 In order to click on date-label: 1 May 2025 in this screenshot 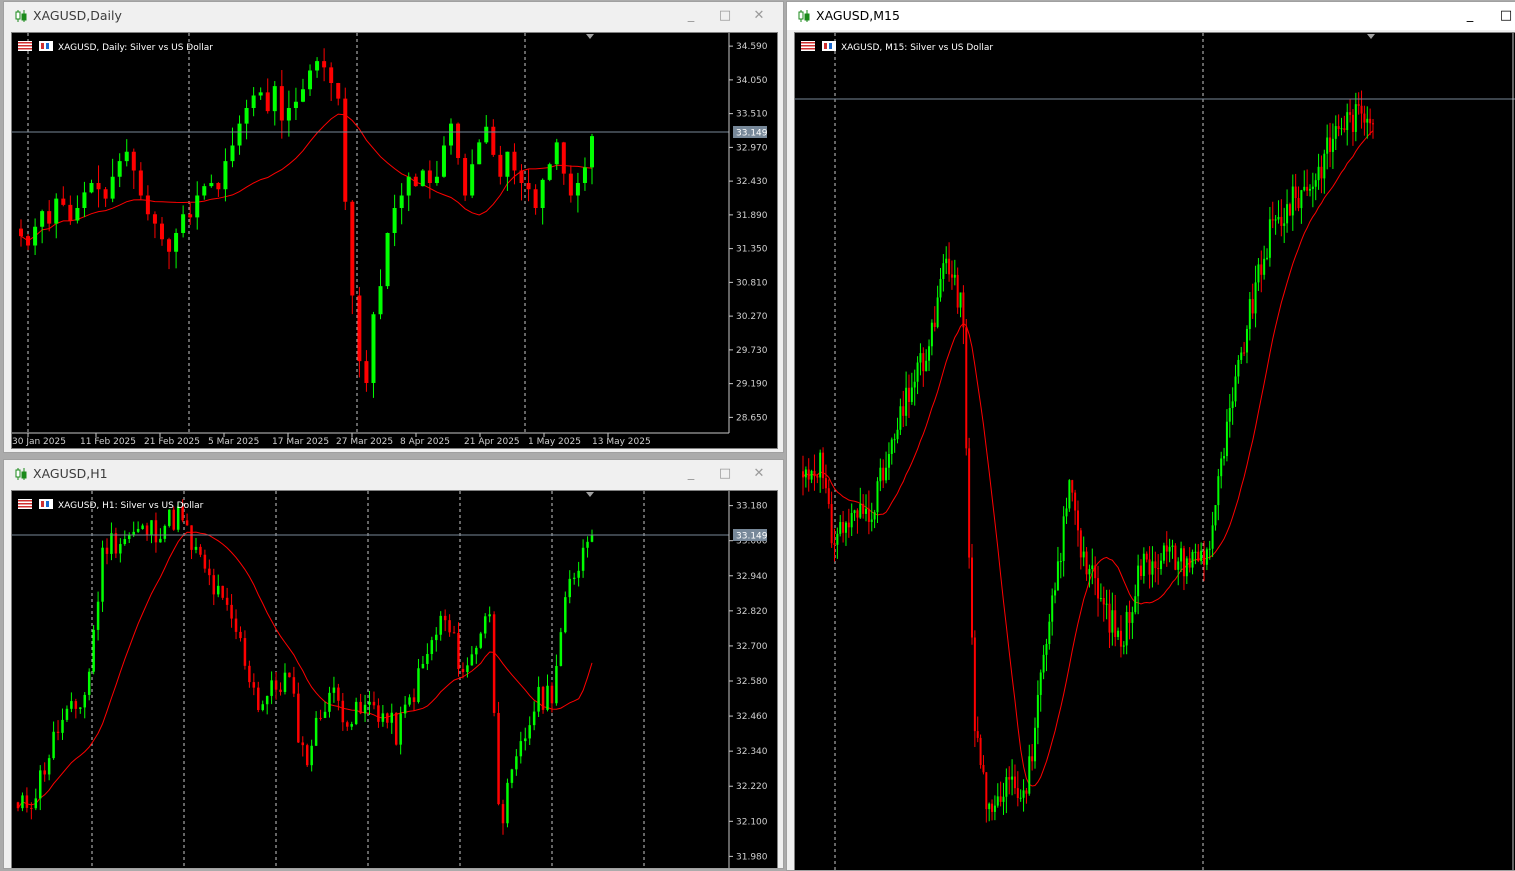, I will do `click(554, 442)`.